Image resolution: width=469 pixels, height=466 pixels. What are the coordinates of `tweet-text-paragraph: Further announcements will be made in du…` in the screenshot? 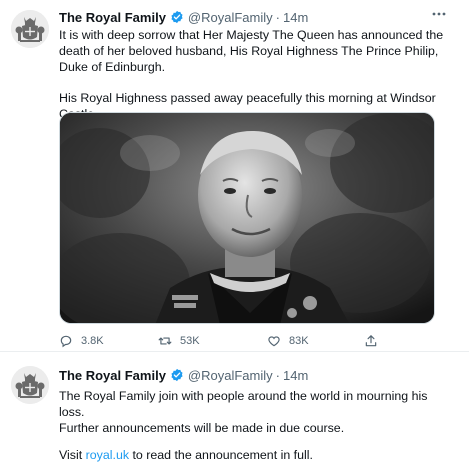 It's located at (202, 428).